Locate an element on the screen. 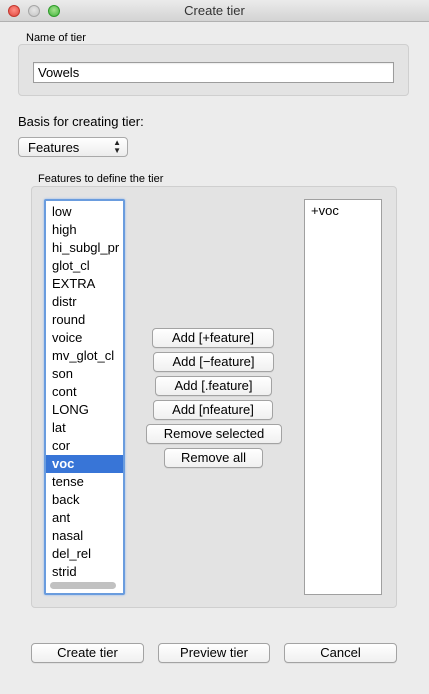 The image size is (429, 694). remove-selected-button: Remove selected is located at coordinates (214, 434).